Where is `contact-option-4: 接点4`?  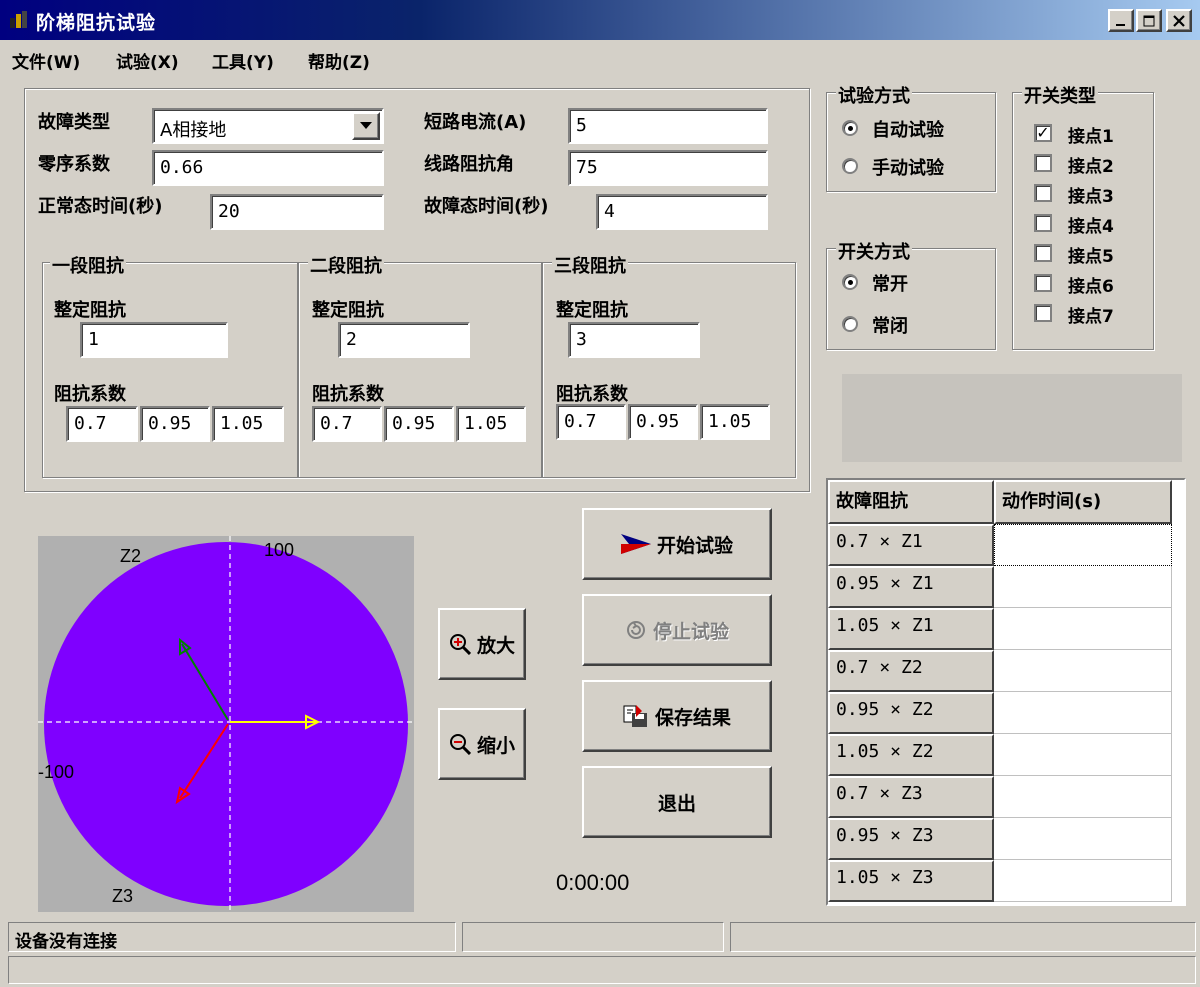
contact-option-4: 接点4 is located at coordinates (1089, 223).